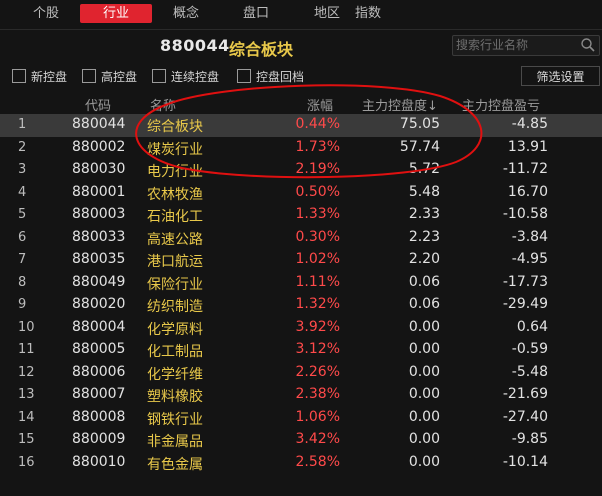  I want to click on row-control-pnl: -17.73, so click(525, 281).